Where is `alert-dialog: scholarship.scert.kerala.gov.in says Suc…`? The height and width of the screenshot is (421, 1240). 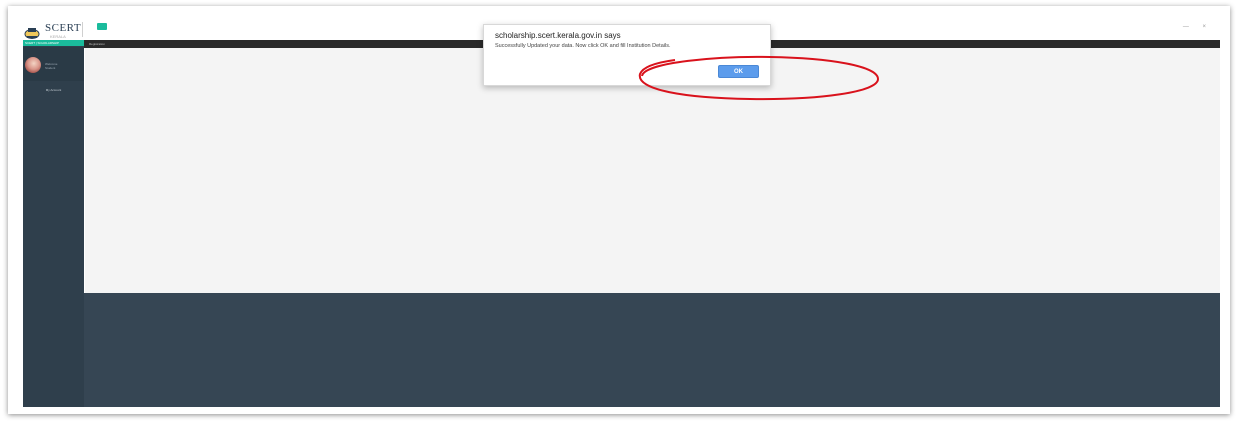 alert-dialog: scholarship.scert.kerala.gov.in says Suc… is located at coordinates (627, 55).